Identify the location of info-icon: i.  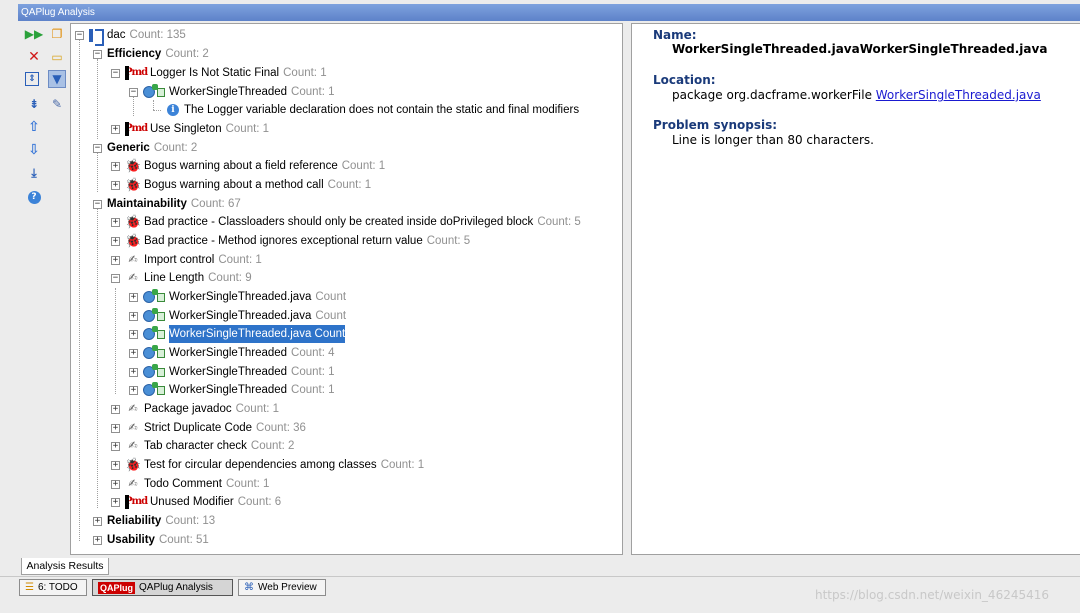
(173, 110).